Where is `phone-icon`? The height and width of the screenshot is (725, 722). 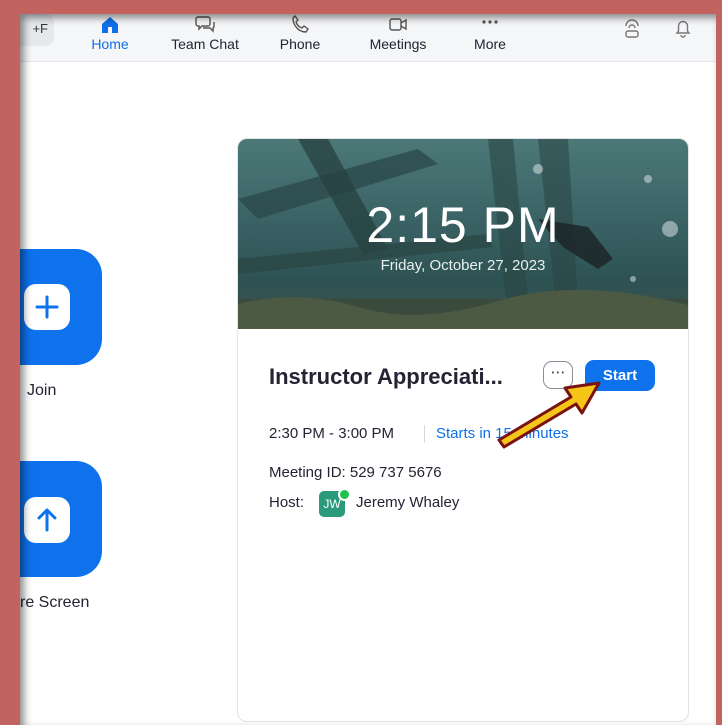
phone-icon is located at coordinates (300, 23).